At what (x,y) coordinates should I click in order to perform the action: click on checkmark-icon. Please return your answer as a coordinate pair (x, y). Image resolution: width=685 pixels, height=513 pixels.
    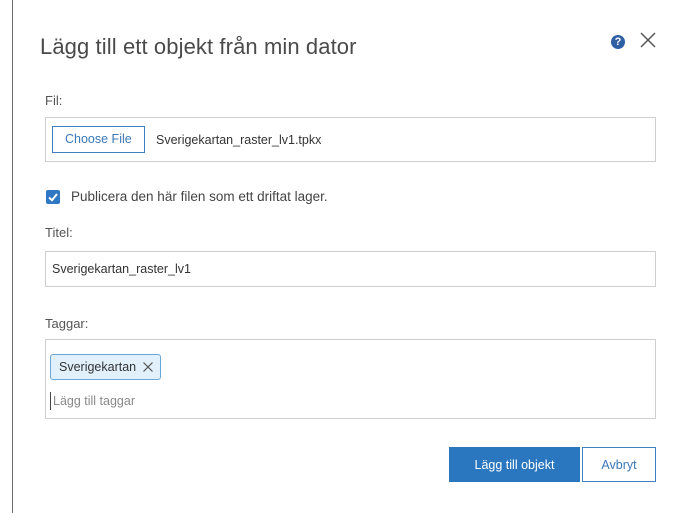
    Looking at the image, I should click on (53, 197).